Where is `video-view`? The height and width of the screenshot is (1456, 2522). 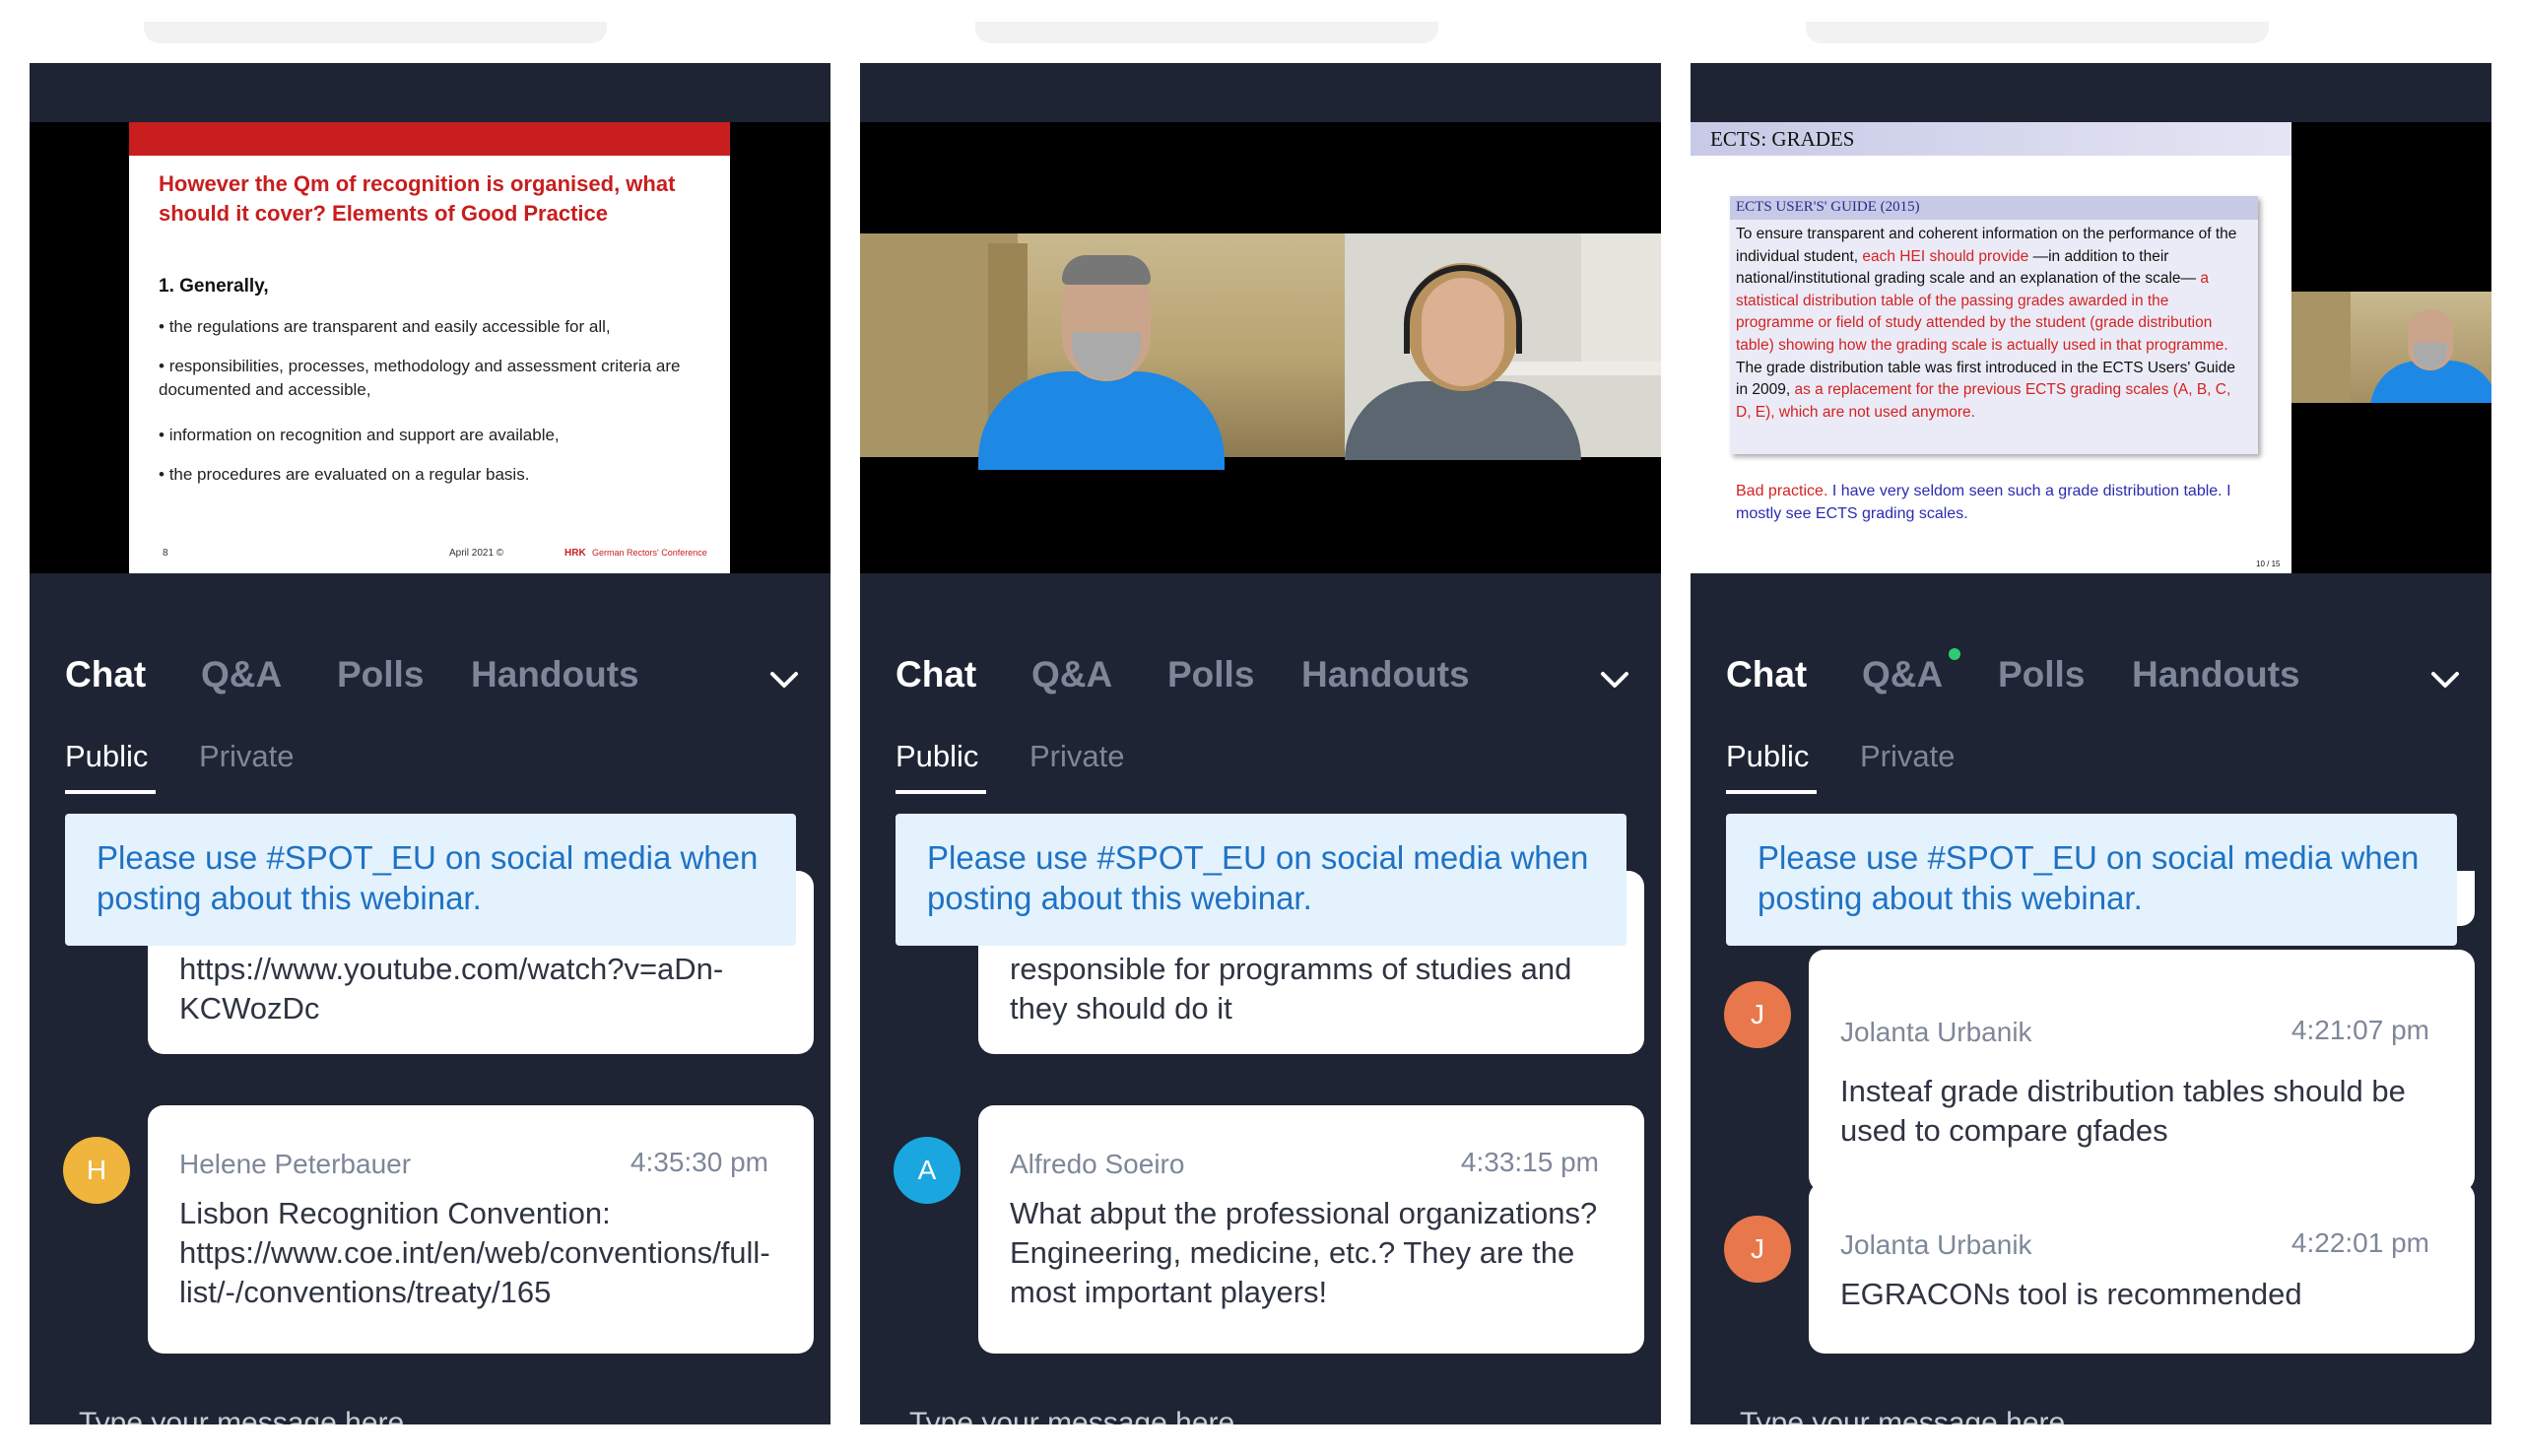 video-view is located at coordinates (1260, 347).